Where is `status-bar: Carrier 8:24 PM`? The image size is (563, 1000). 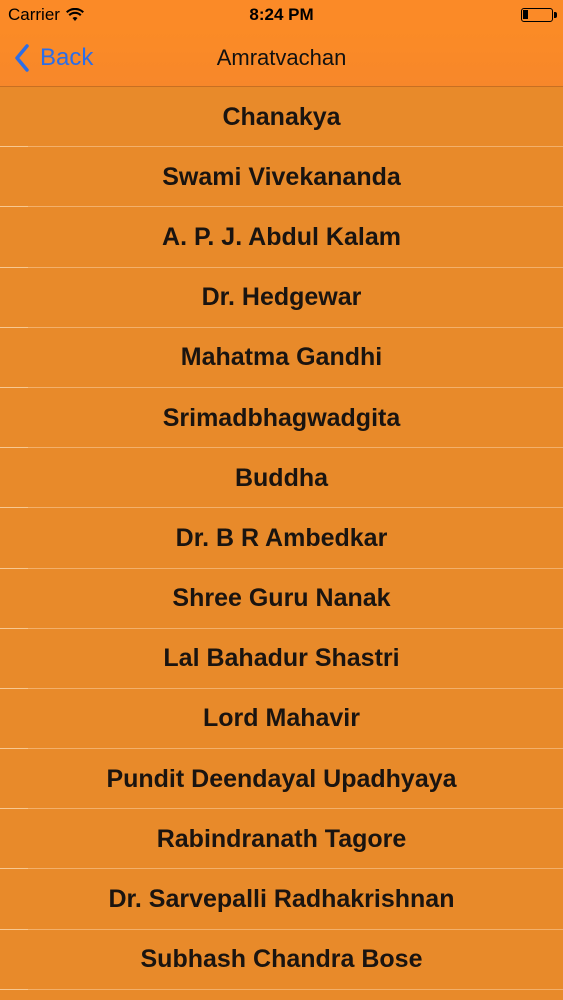
status-bar: Carrier 8:24 PM is located at coordinates (281, 15).